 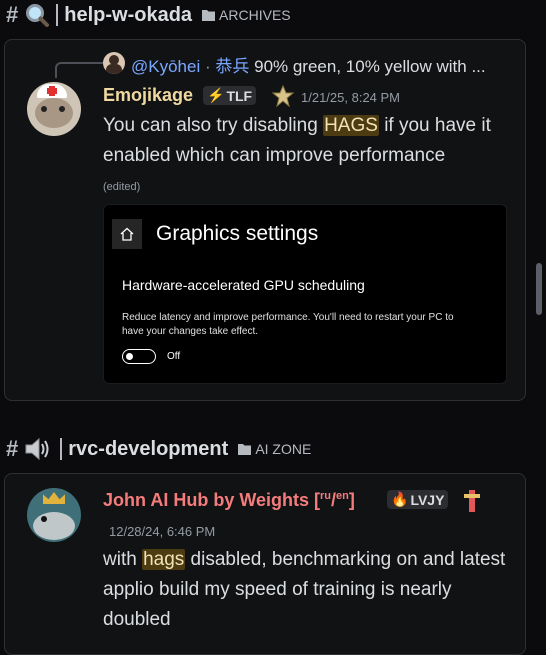 What do you see at coordinates (164, 559) in the screenshot?
I see `search-highlight: hags` at bounding box center [164, 559].